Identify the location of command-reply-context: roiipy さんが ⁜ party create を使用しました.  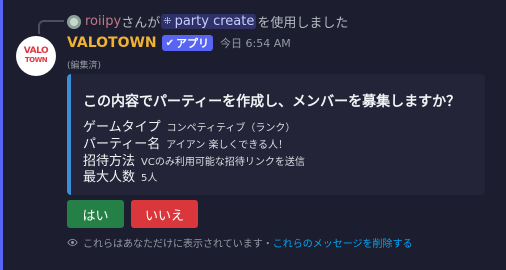
(207, 21).